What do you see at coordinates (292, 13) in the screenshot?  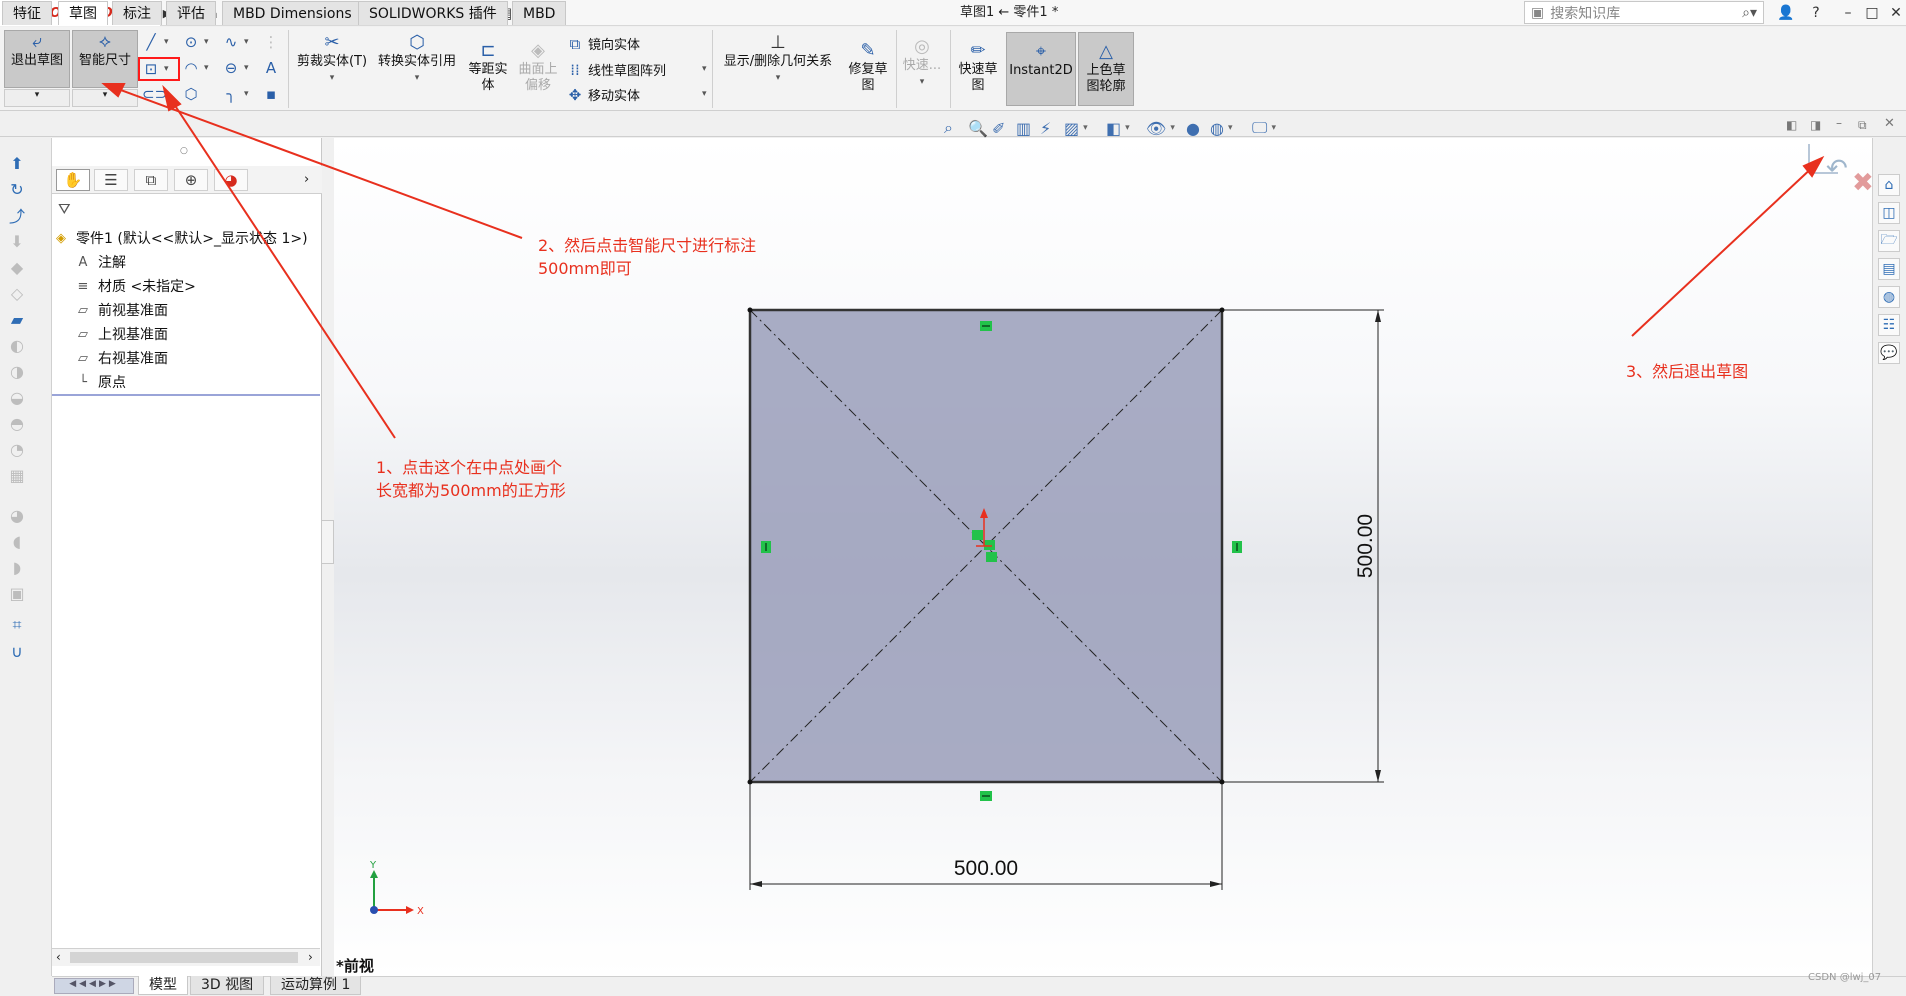 I see `tab-mbd-dimensions: MBD Dimensions` at bounding box center [292, 13].